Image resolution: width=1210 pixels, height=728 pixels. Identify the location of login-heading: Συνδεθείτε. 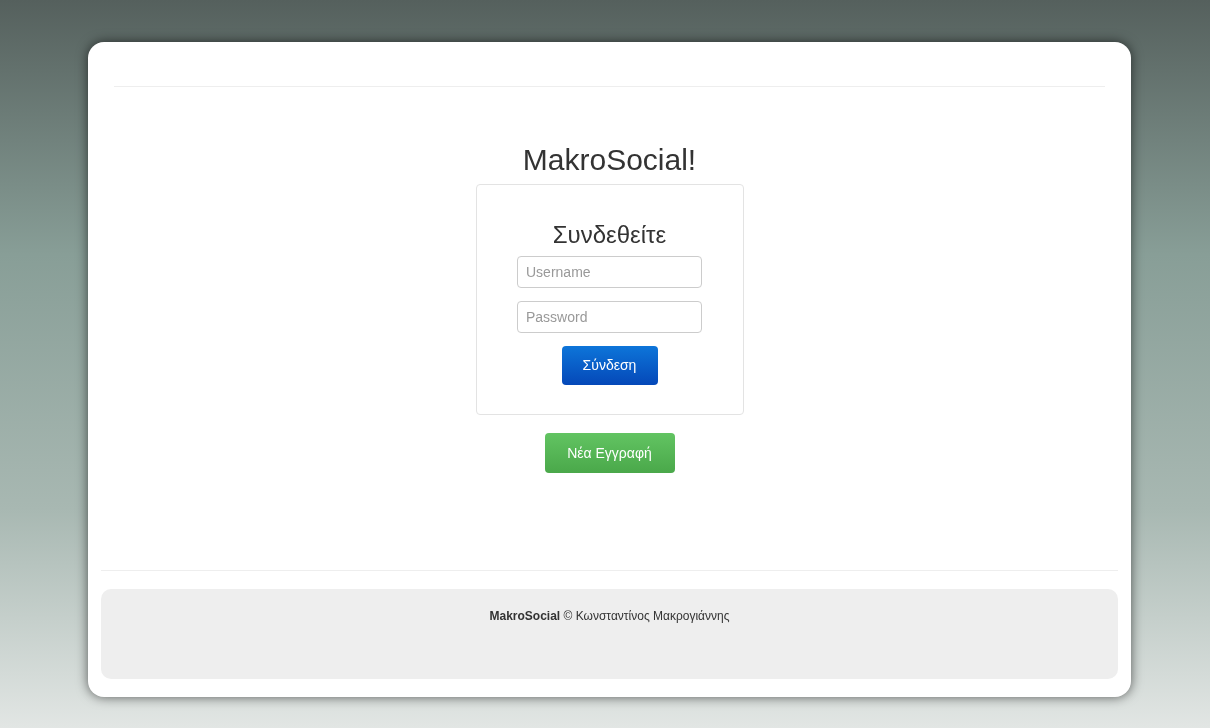
(609, 235).